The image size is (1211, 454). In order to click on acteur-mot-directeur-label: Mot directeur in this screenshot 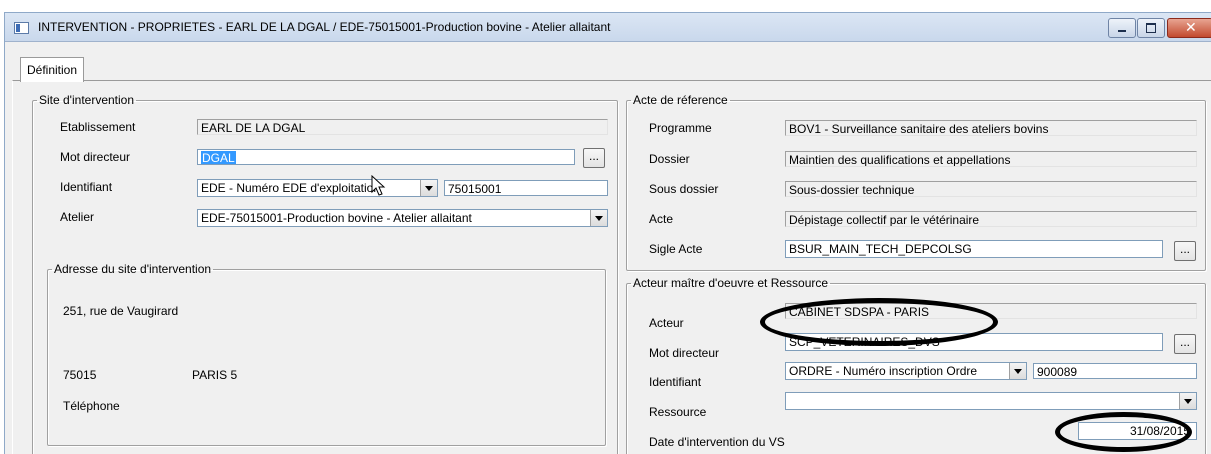, I will do `click(684, 353)`.